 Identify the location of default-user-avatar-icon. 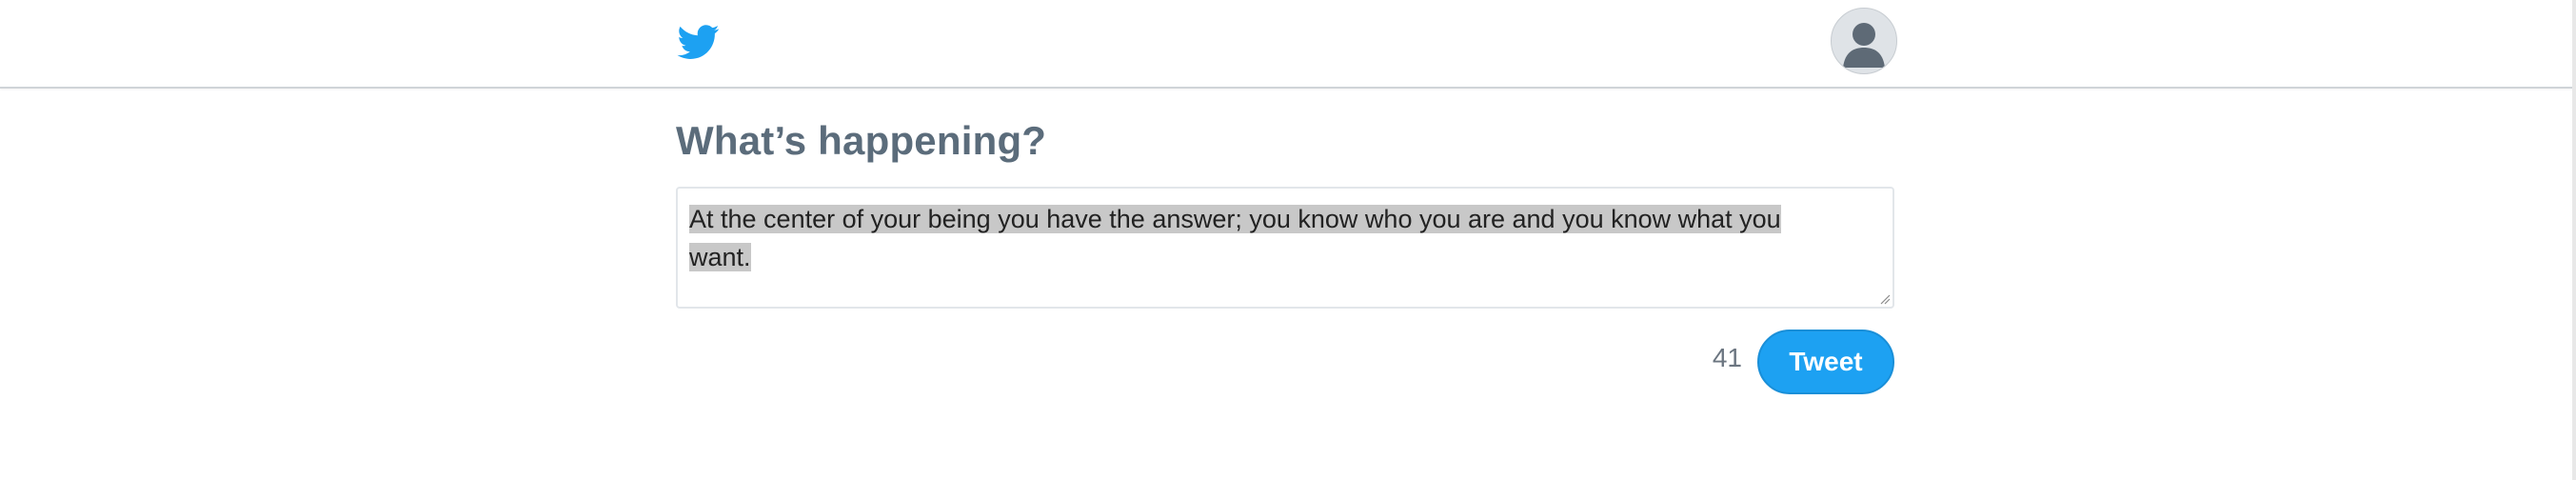
(1864, 45).